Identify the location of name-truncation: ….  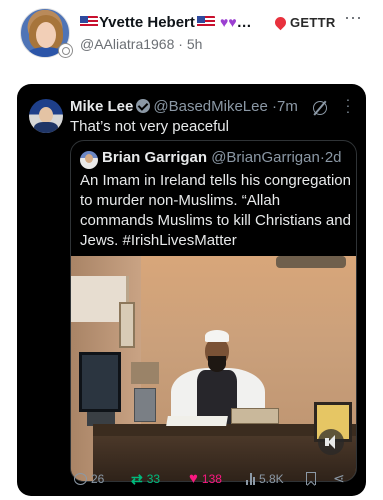
(244, 22).